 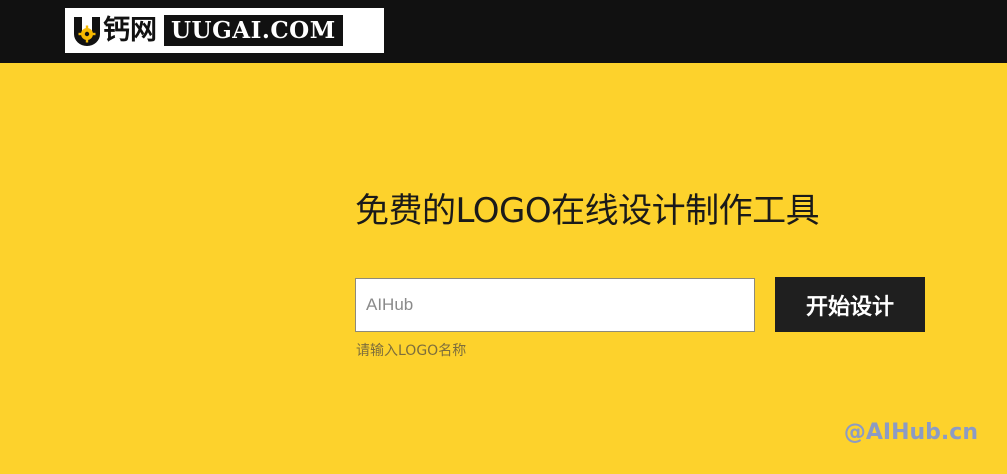 I want to click on logo-name-input, so click(x=555, y=305).